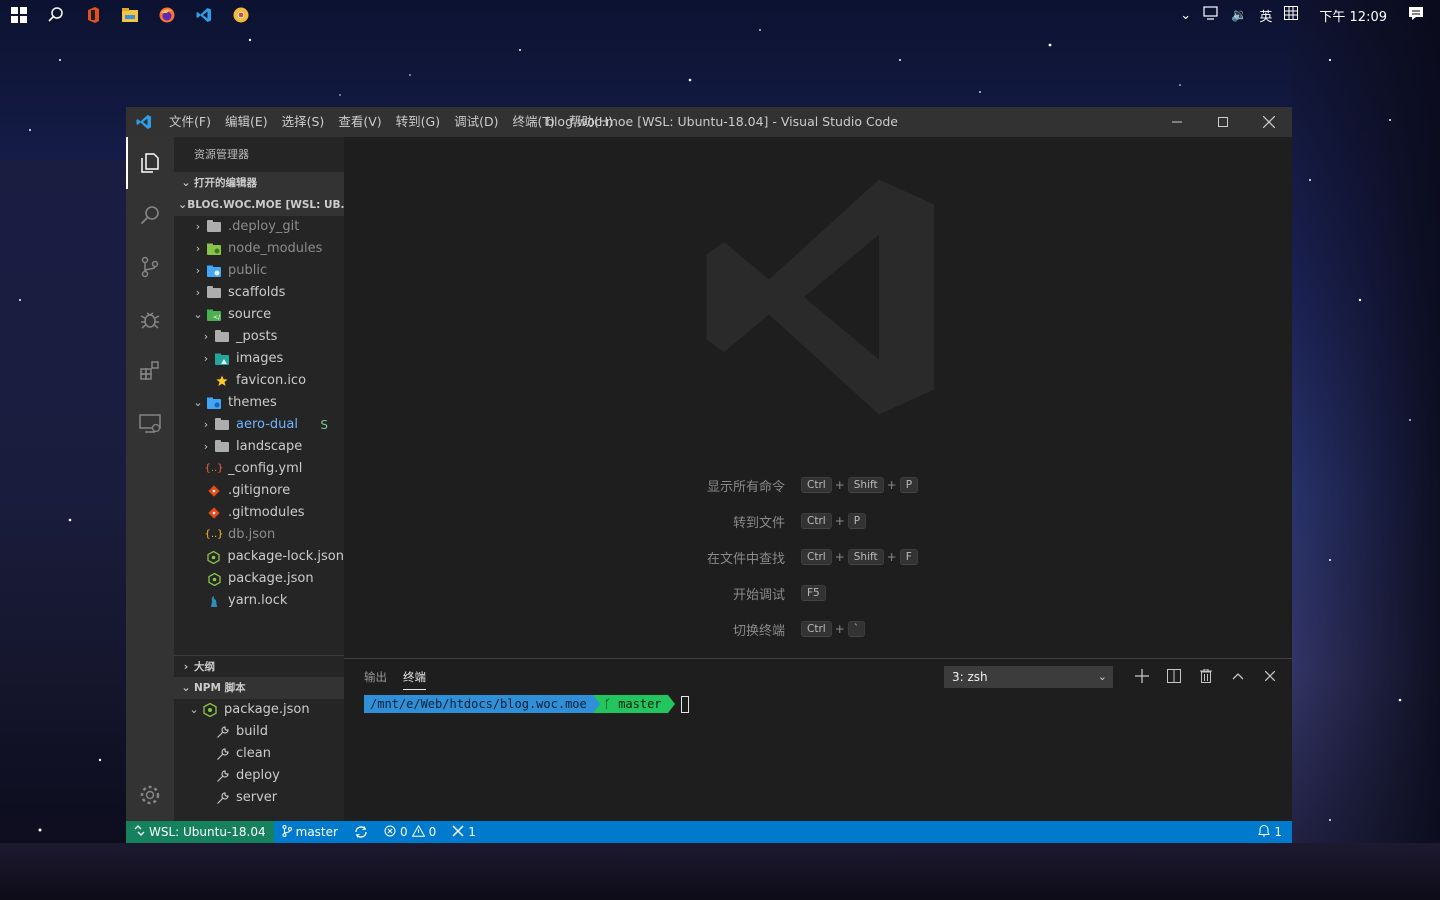 Image resolution: width=1440 pixels, height=900 pixels. What do you see at coordinates (92, 15) in the screenshot?
I see `office-icon` at bounding box center [92, 15].